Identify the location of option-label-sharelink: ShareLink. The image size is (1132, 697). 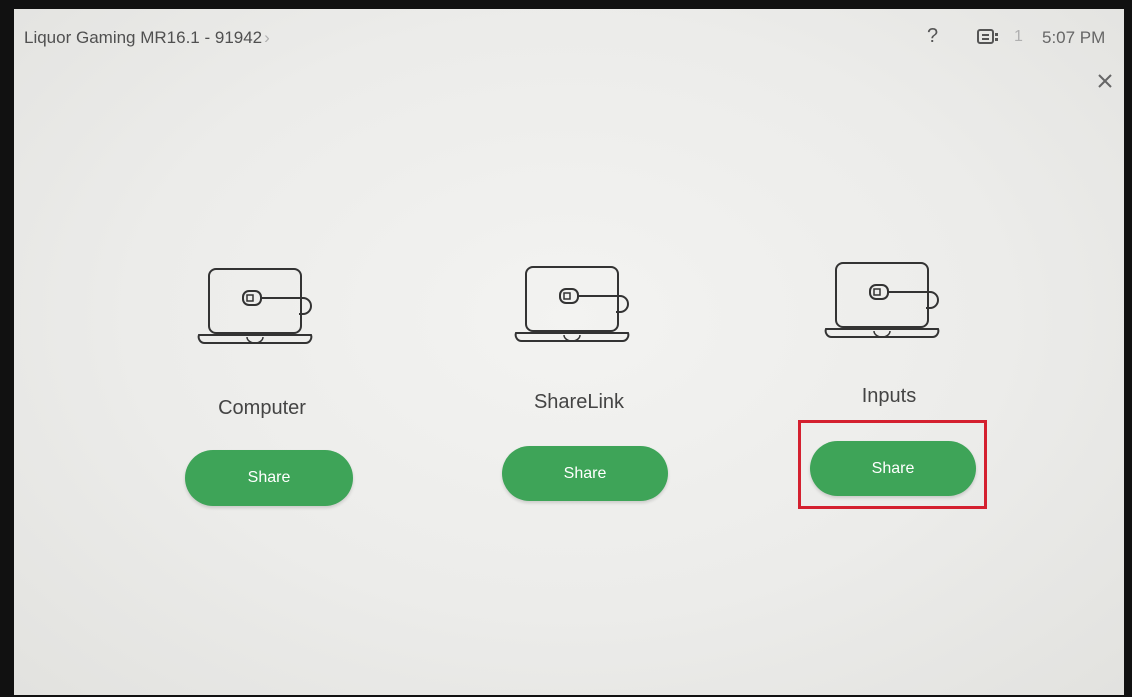
(579, 402).